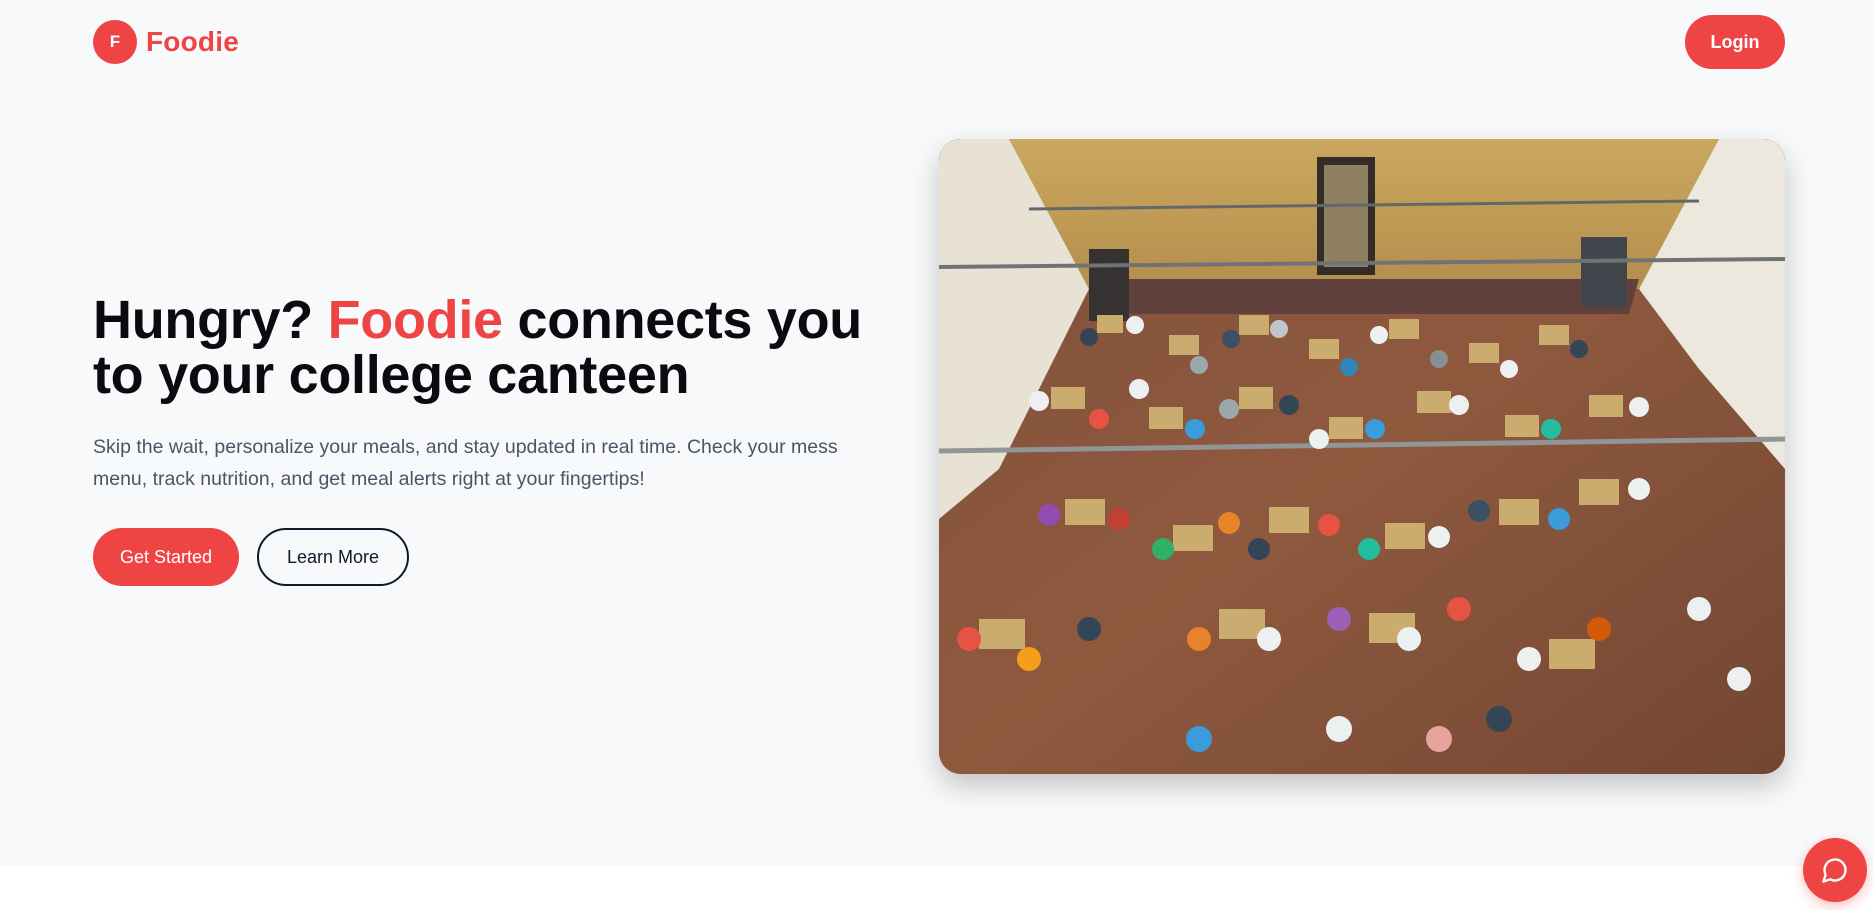  Describe the element at coordinates (936, 43) in the screenshot. I see `site-header: F Foodie Login` at that location.